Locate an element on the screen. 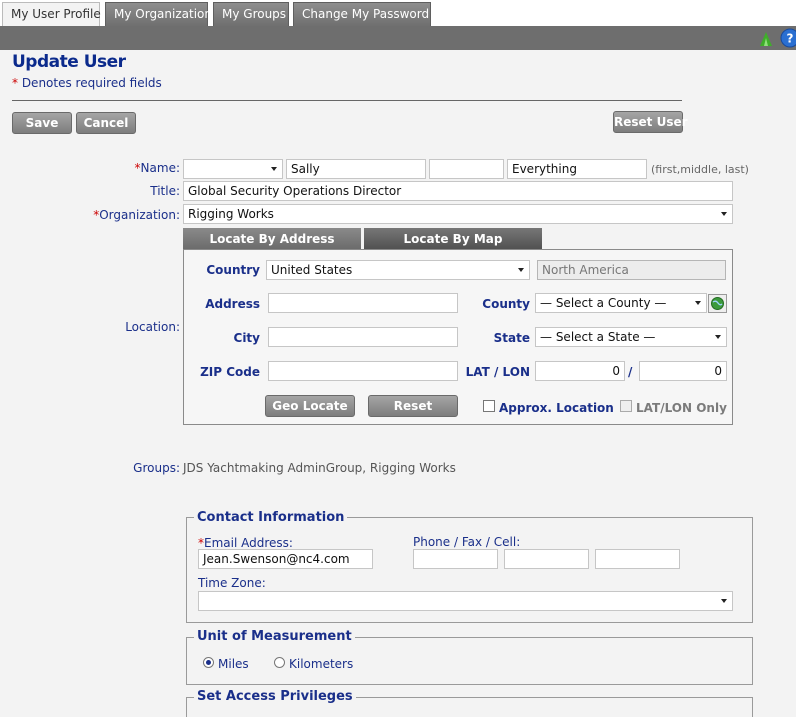 The height and width of the screenshot is (717, 796). title-field: Global Security Operations Director is located at coordinates (458, 191).